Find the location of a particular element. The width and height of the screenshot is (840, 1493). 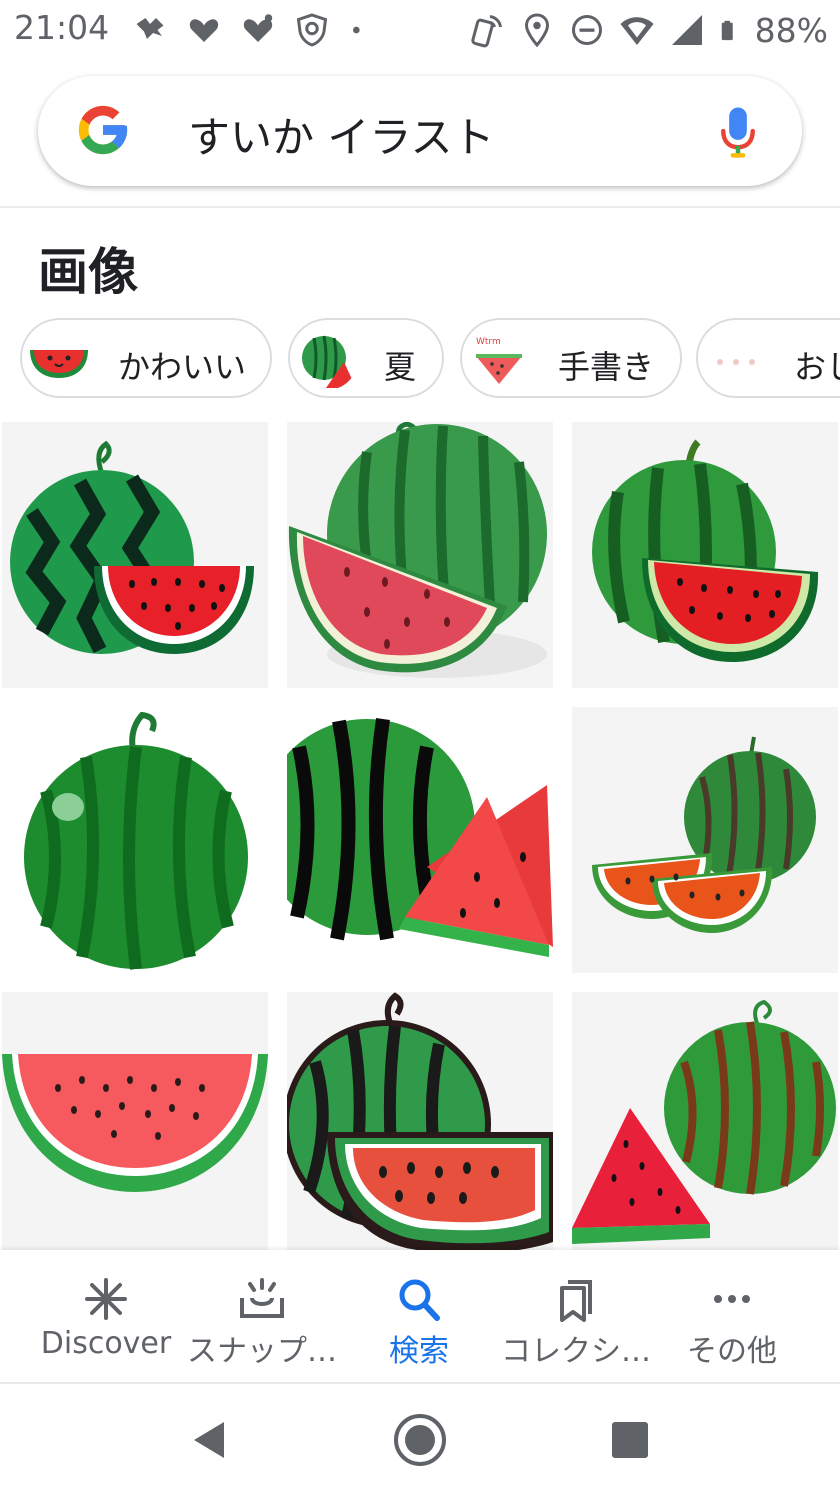

battery-percent: 88% is located at coordinates (791, 30).